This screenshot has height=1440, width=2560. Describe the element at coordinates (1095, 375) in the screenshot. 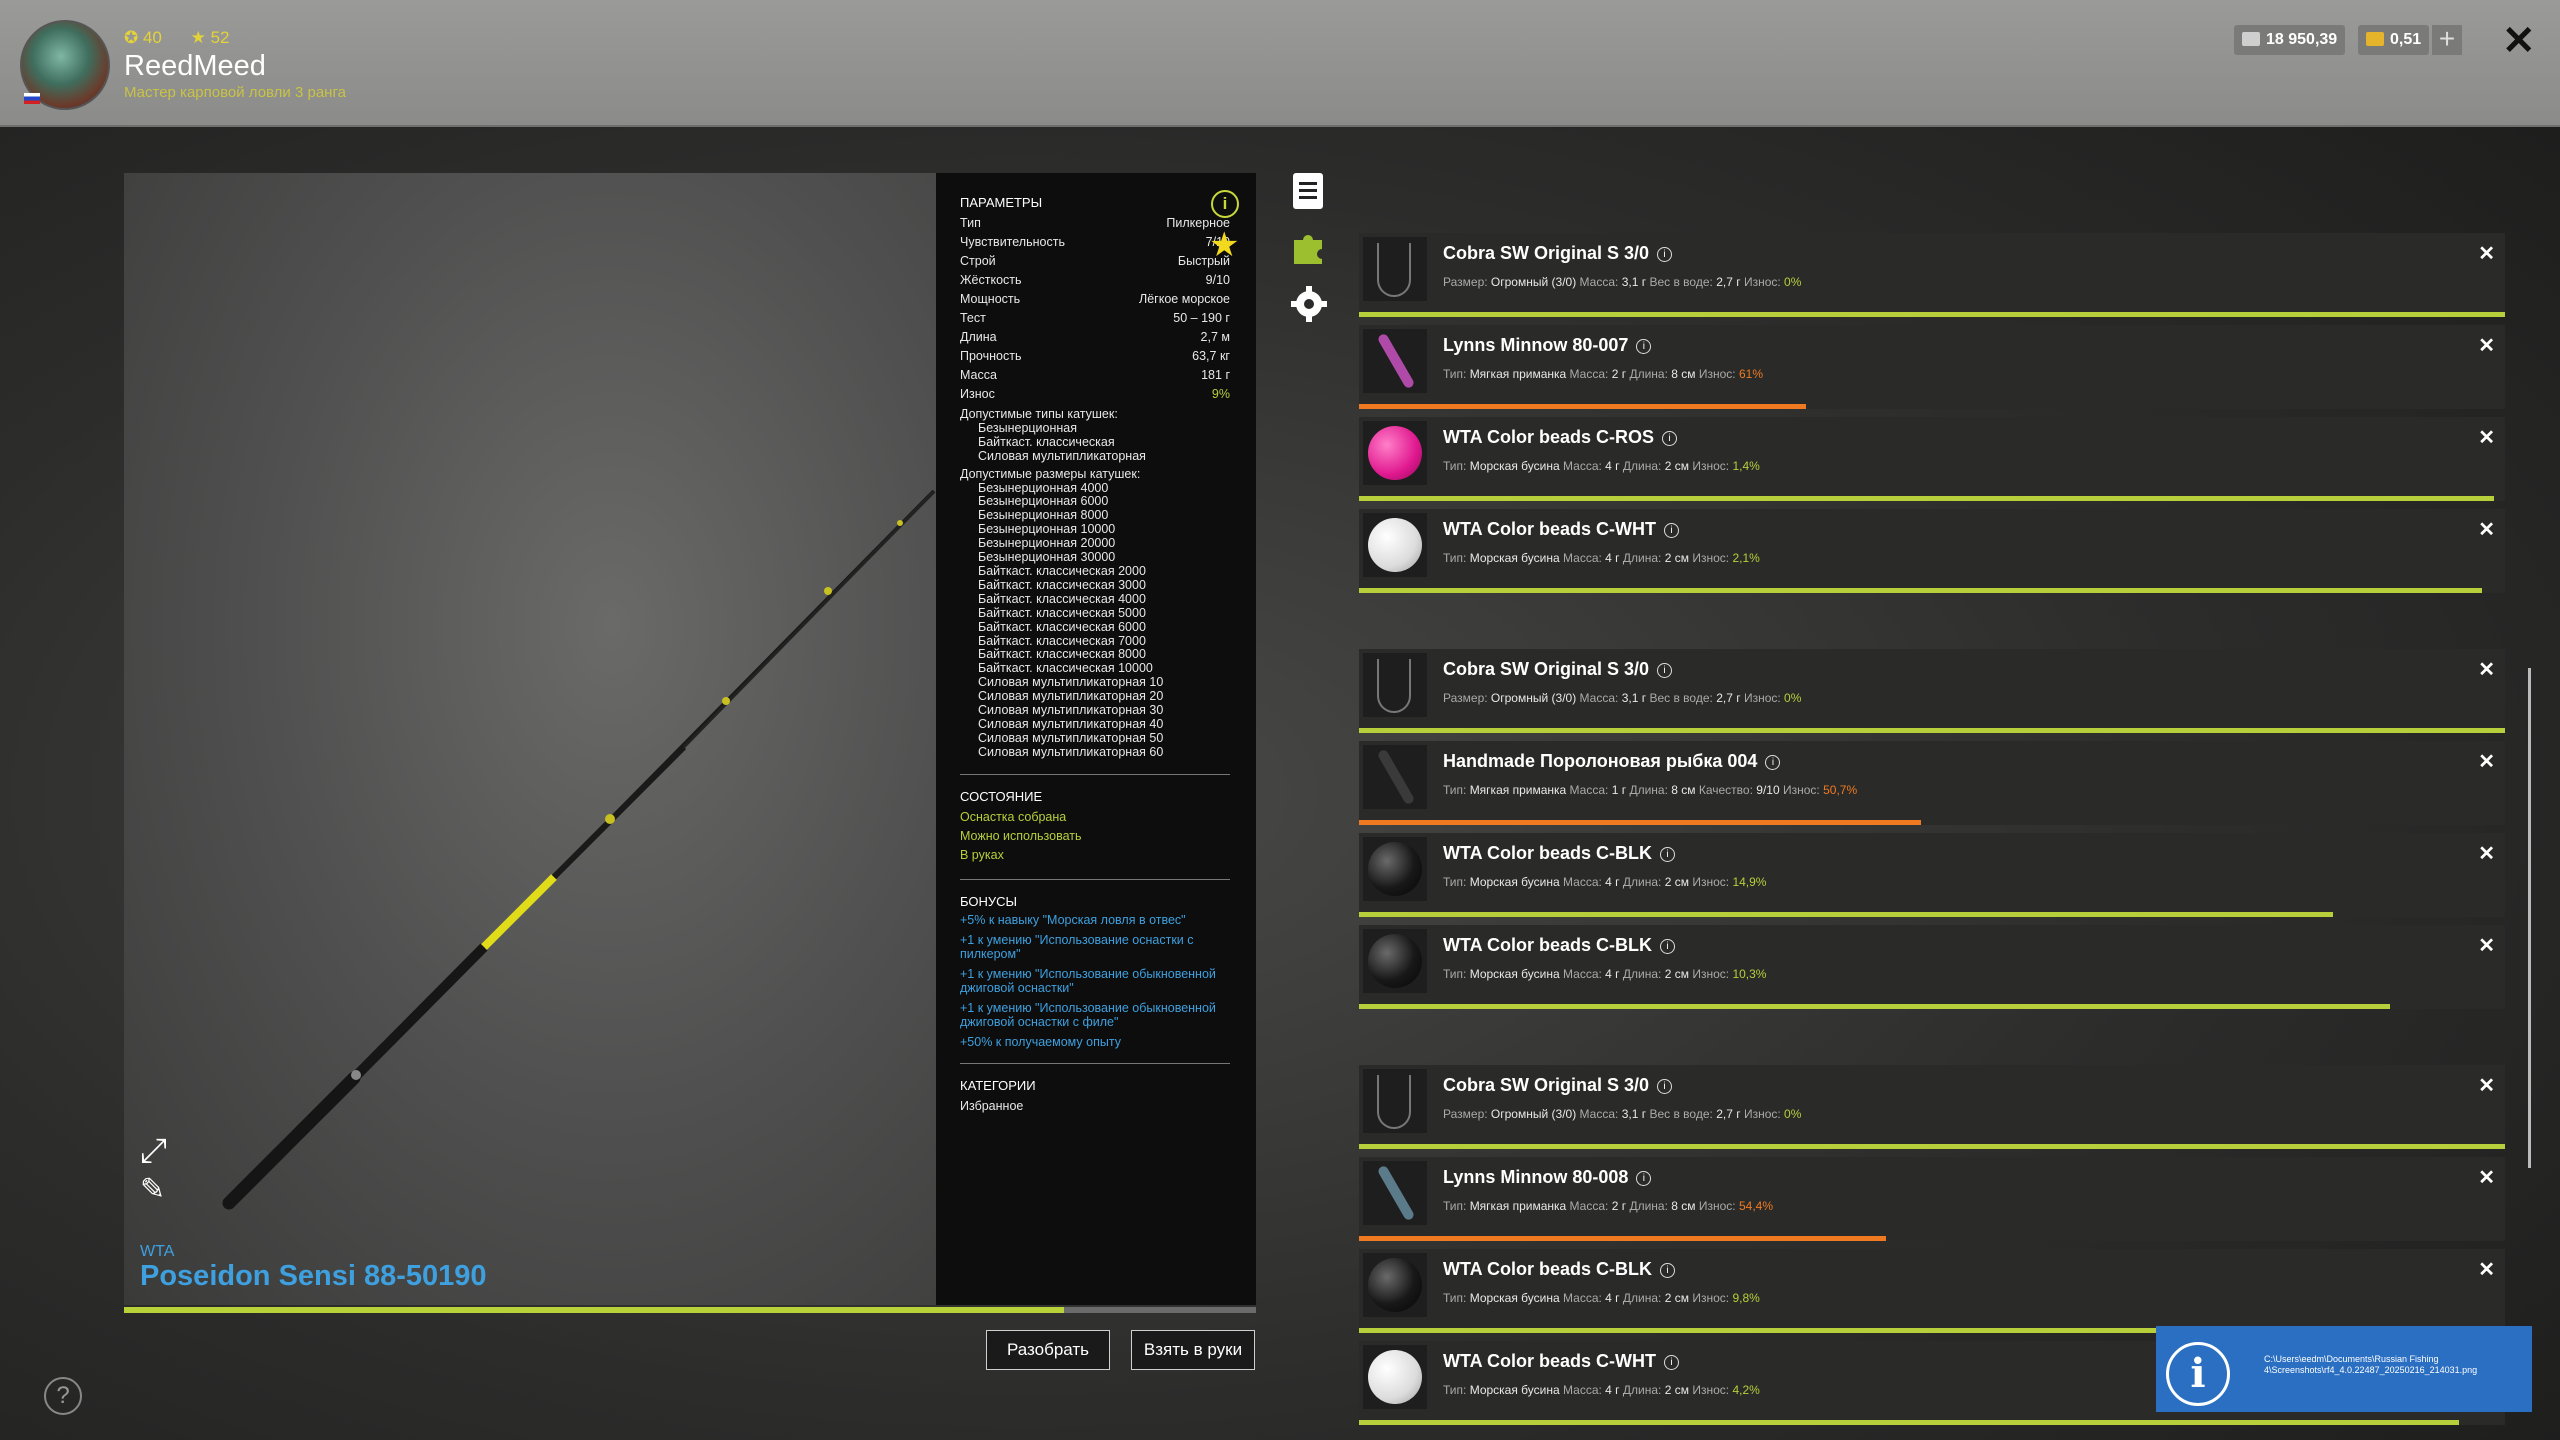

I see `parameter-row: Масса 181 г` at that location.